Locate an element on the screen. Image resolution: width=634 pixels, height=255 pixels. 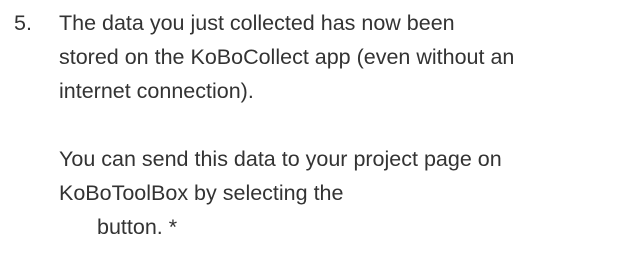
paragraph-line: KoBoToolBox by selecting the is located at coordinates (201, 193).